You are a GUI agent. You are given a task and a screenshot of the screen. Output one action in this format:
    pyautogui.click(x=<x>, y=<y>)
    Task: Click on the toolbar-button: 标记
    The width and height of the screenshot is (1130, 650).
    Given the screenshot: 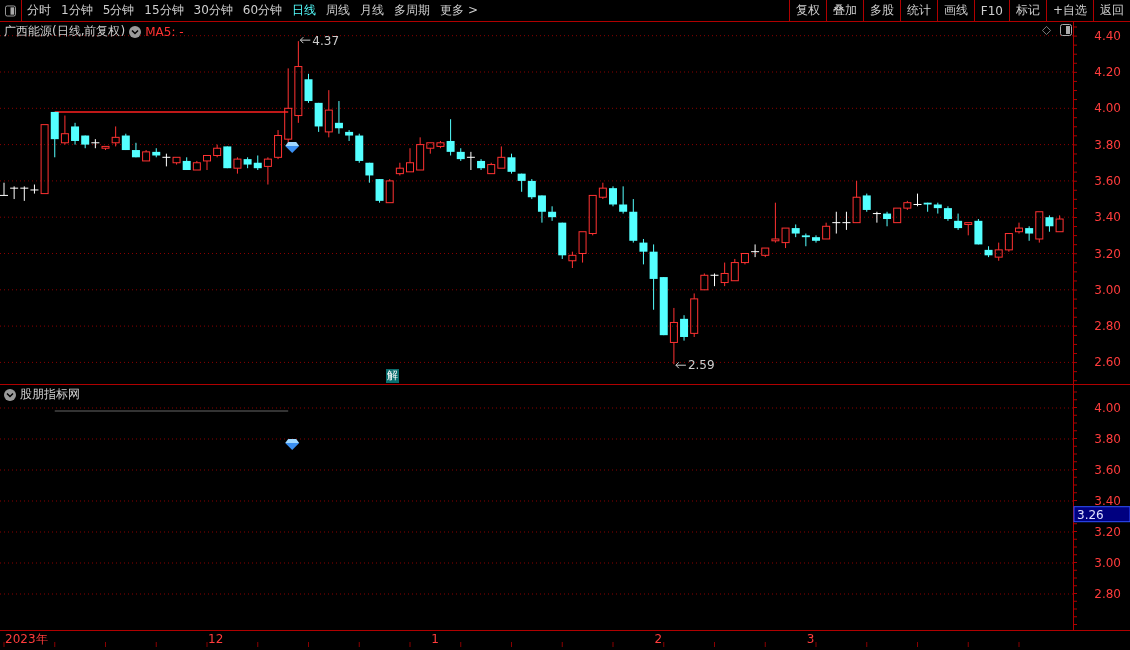 What is the action you would take?
    pyautogui.click(x=1027, y=10)
    